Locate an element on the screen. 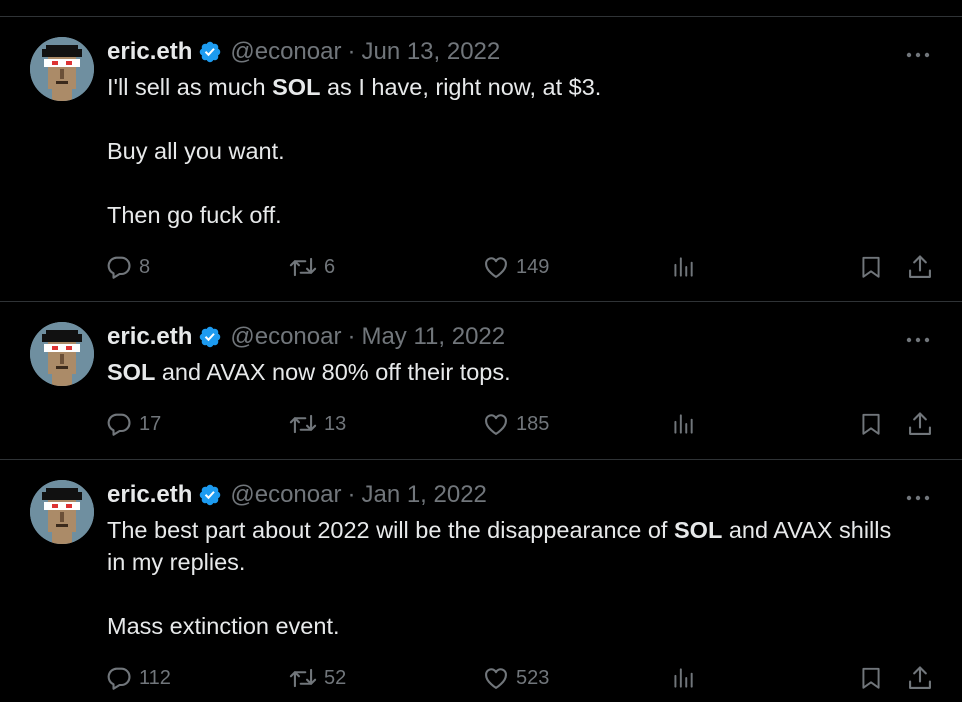  like-button: 149 is located at coordinates (515, 267).